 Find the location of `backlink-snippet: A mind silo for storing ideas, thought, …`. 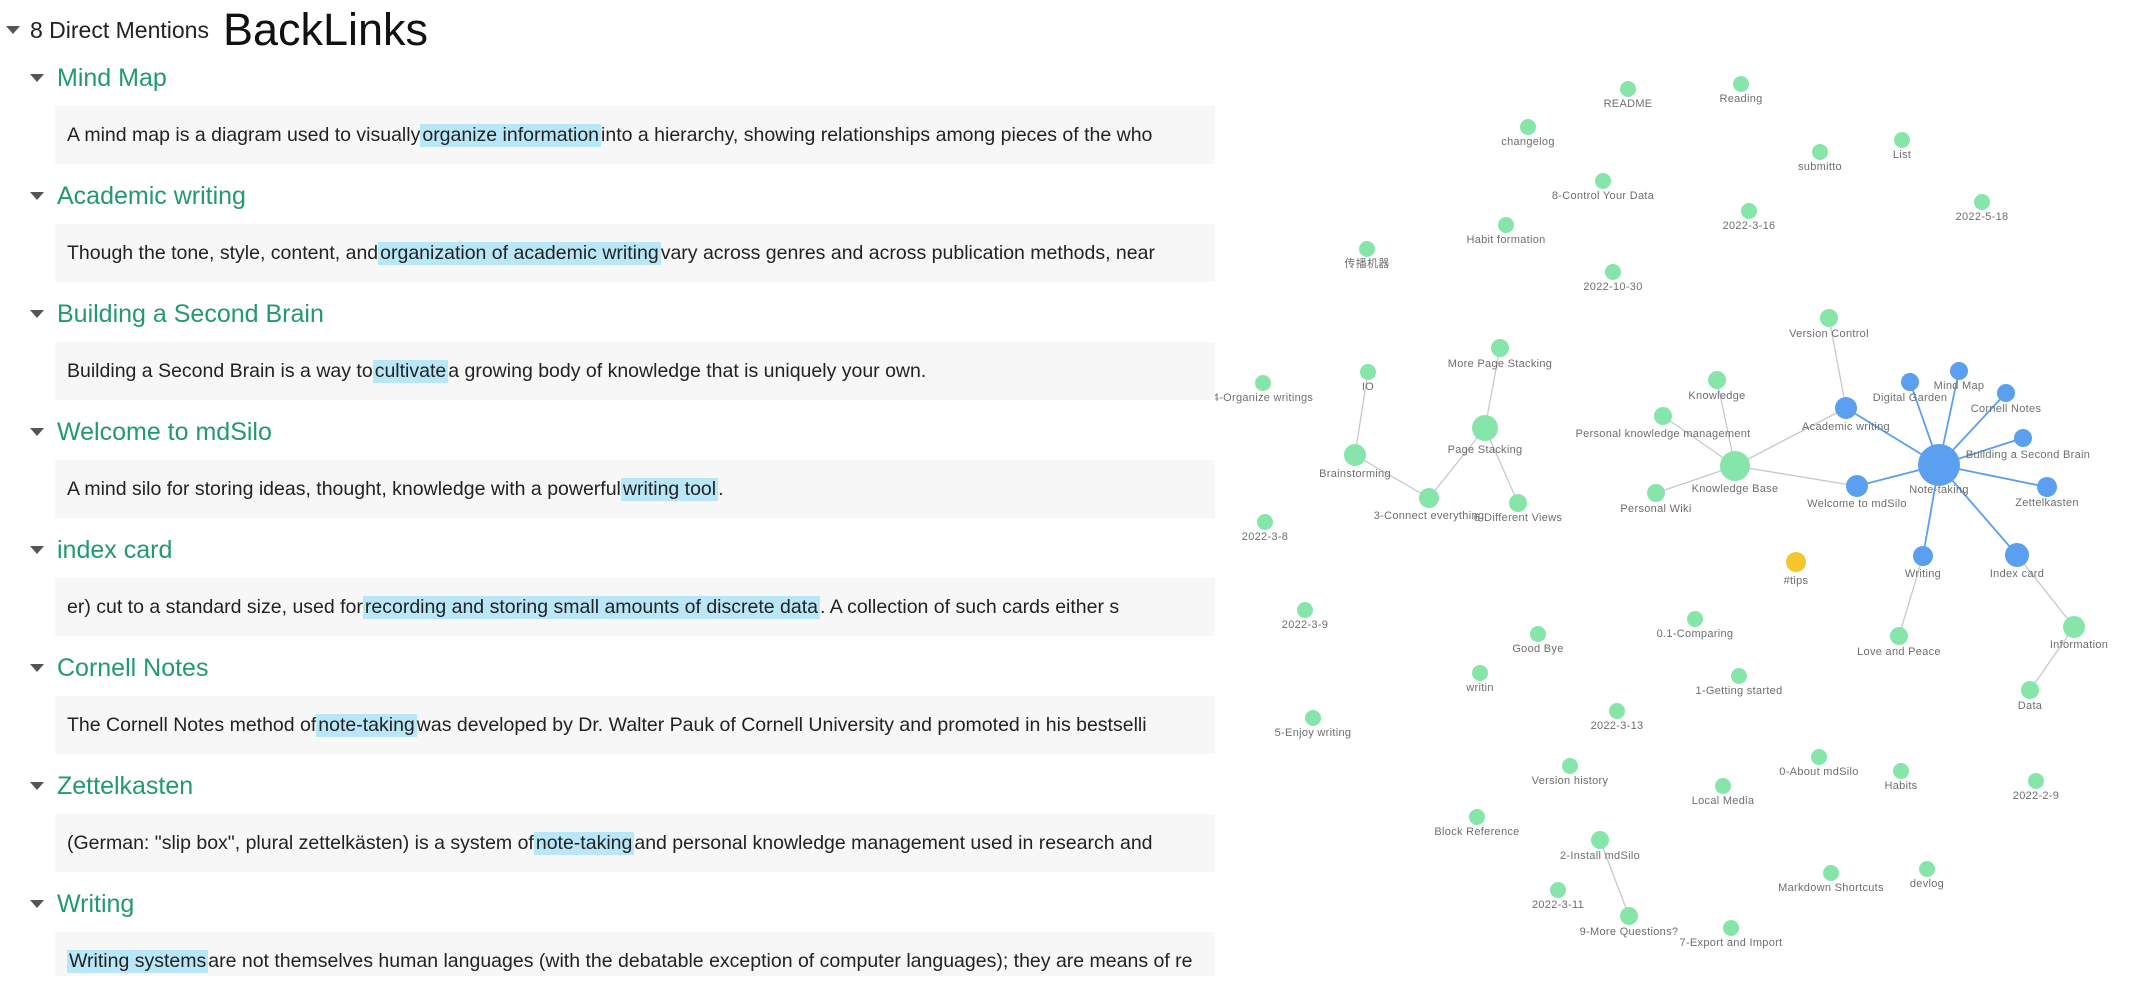

backlink-snippet: A mind silo for storing ideas, thought, … is located at coordinates (635, 489).